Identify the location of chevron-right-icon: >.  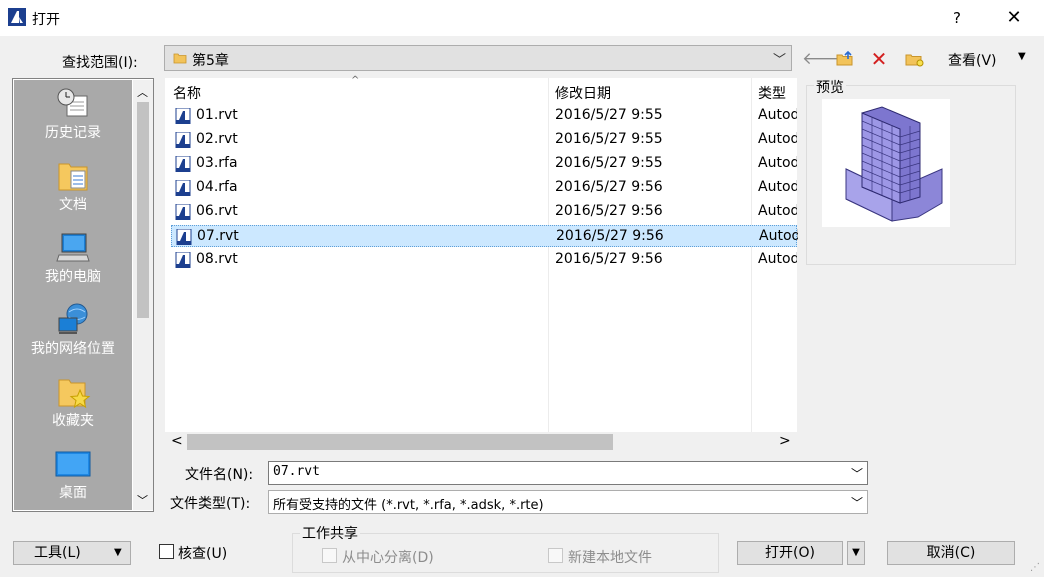
(785, 441).